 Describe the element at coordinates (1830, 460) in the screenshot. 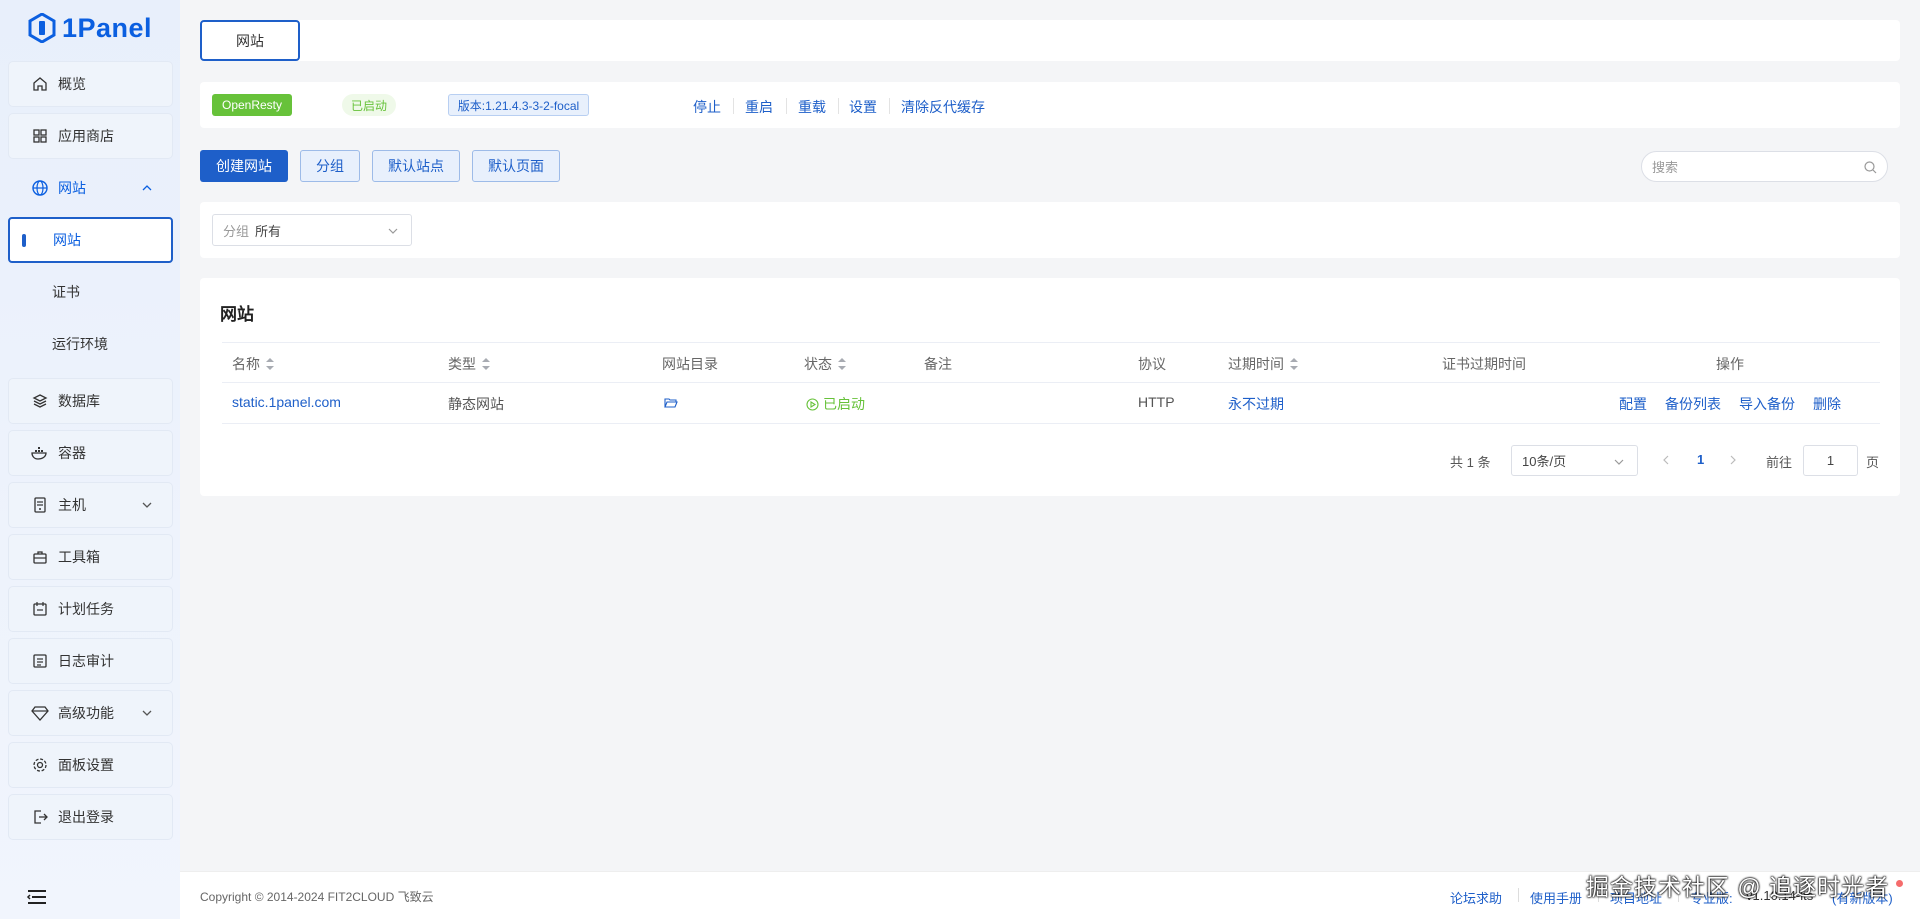

I see `goto-page-input: 1` at that location.